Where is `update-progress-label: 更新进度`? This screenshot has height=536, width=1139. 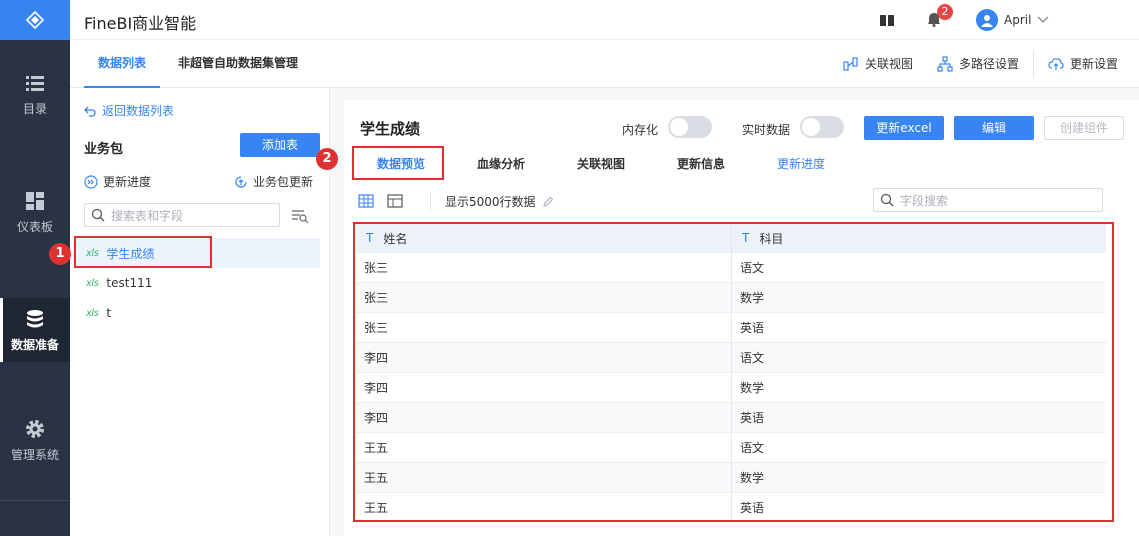 update-progress-label: 更新进度 is located at coordinates (127, 182).